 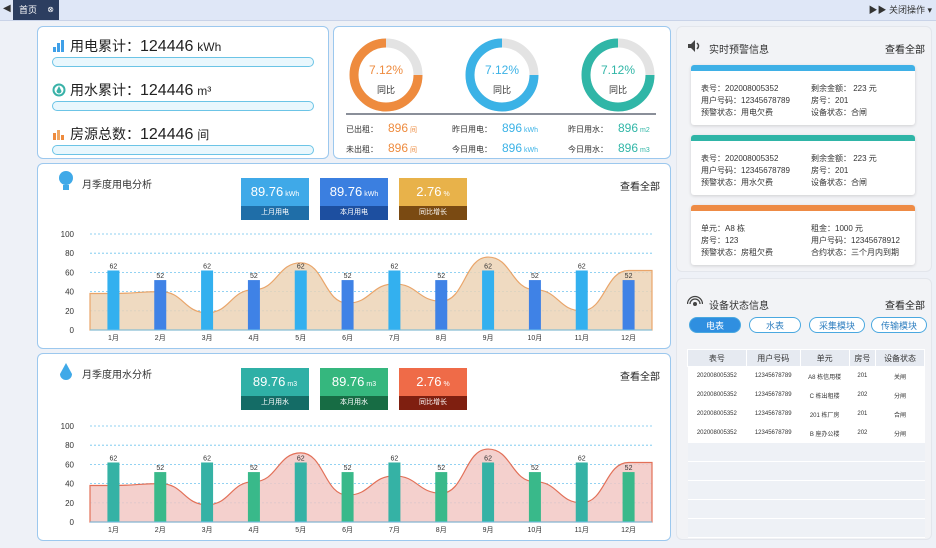 What do you see at coordinates (362, 149) in the screenshot?
I see `kv-label: 未出租：` at bounding box center [362, 149].